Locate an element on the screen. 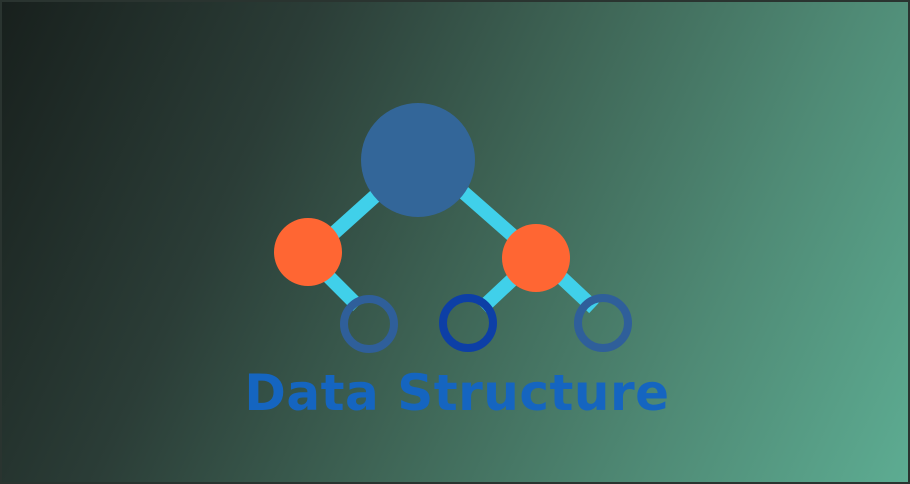 This screenshot has height=484, width=910. root-node is located at coordinates (418, 160).